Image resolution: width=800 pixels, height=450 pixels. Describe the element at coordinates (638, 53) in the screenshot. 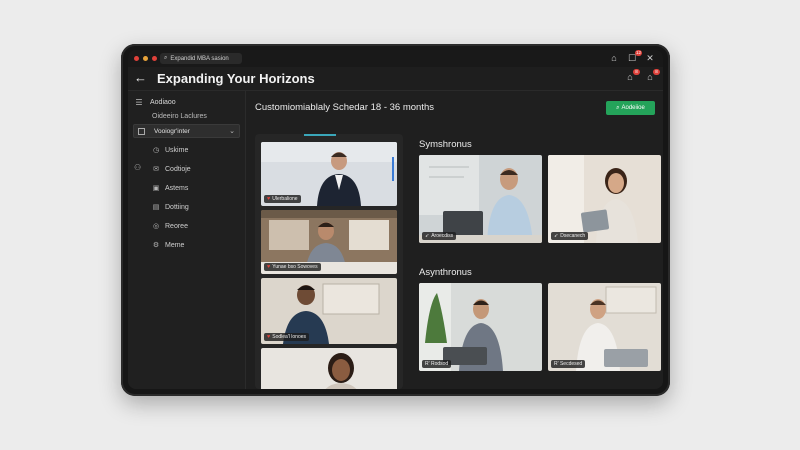

I see `notification-badge: 12` at that location.